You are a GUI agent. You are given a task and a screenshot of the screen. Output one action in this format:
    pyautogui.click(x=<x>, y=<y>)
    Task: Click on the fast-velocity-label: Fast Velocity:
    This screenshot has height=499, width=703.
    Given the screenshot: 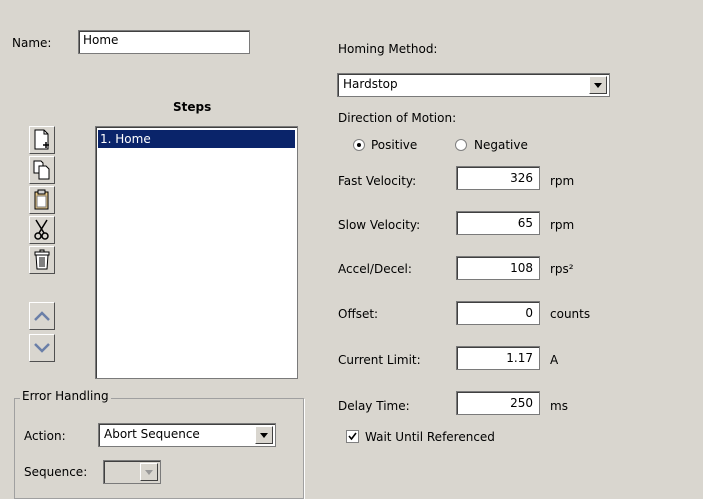 What is the action you would take?
    pyautogui.click(x=377, y=181)
    